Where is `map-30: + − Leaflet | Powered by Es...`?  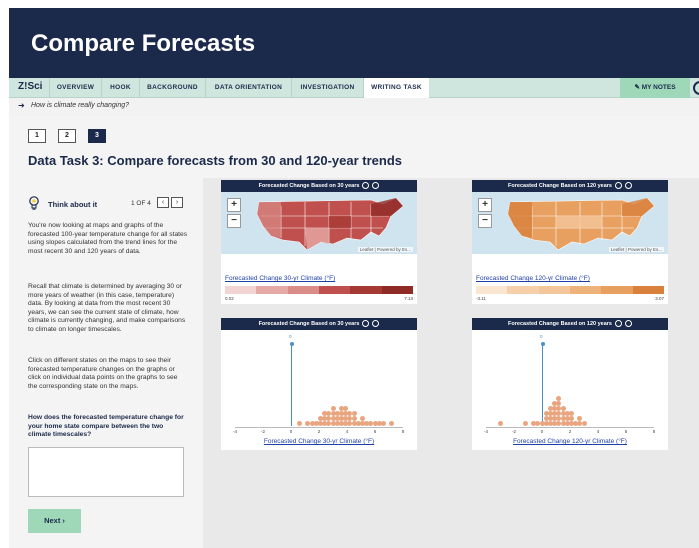
map-30: + − Leaflet | Powered by Es... is located at coordinates (319, 223).